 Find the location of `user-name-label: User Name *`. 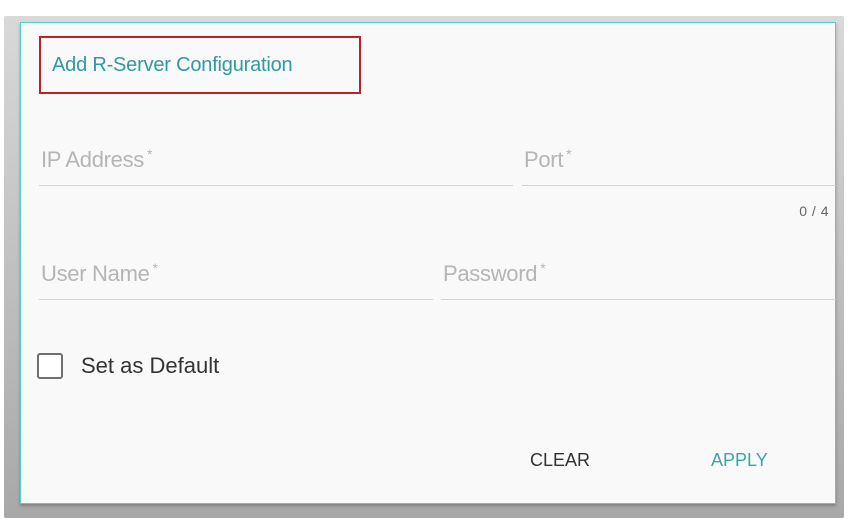

user-name-label: User Name * is located at coordinates (99, 273).